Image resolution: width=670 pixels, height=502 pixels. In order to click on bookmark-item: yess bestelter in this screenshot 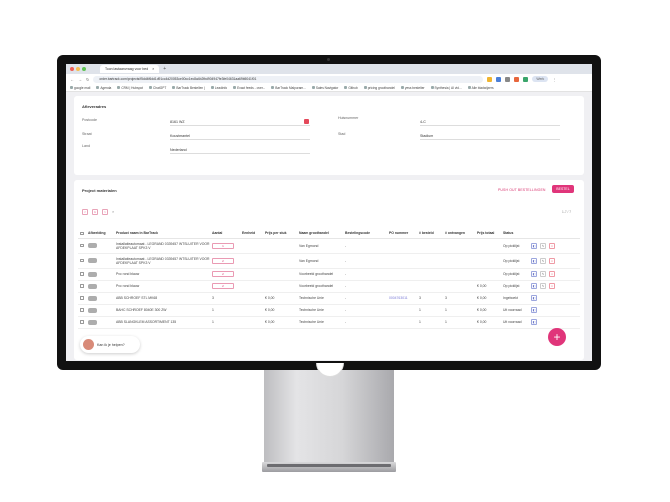, I will do `click(412, 88)`.